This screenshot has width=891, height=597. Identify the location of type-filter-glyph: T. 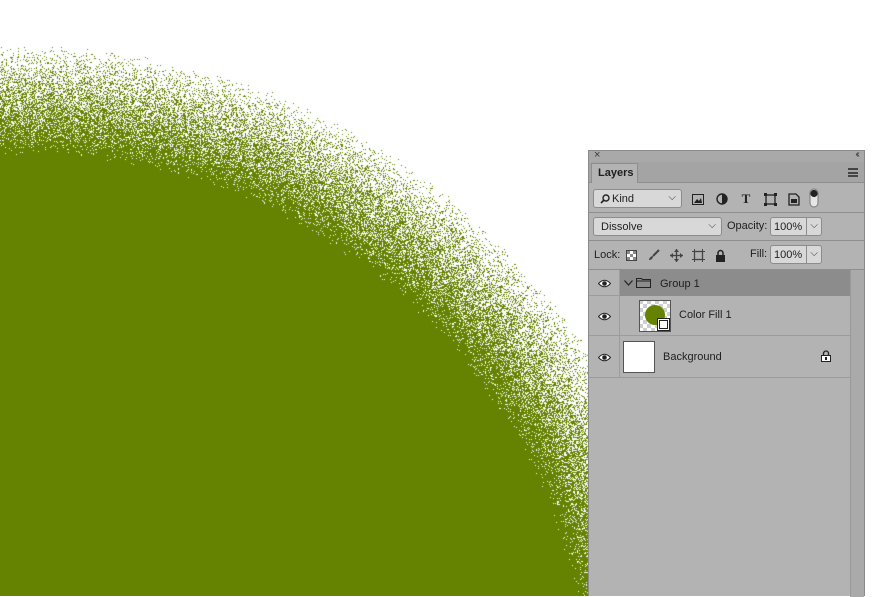
(746, 198).